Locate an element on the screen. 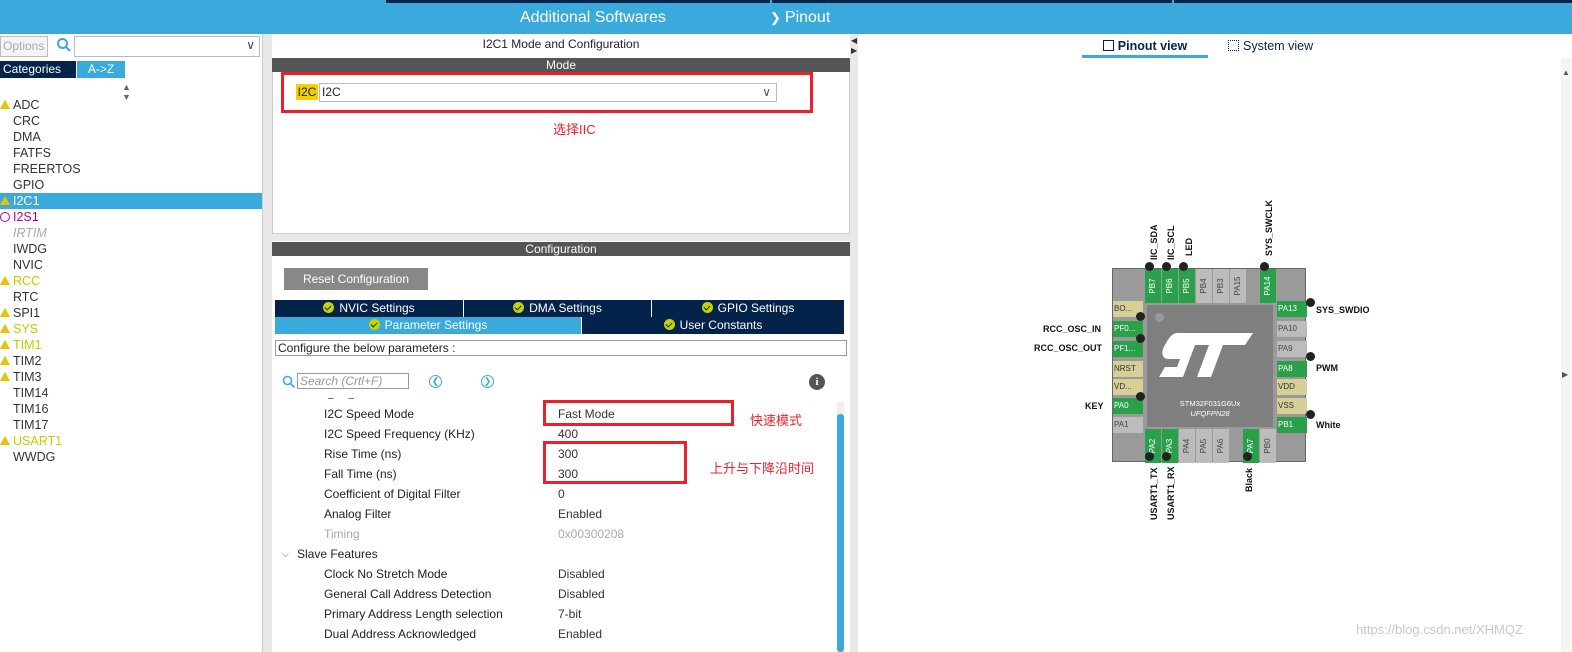 The image size is (1572, 652). pin1-marker is located at coordinates (1159, 317).